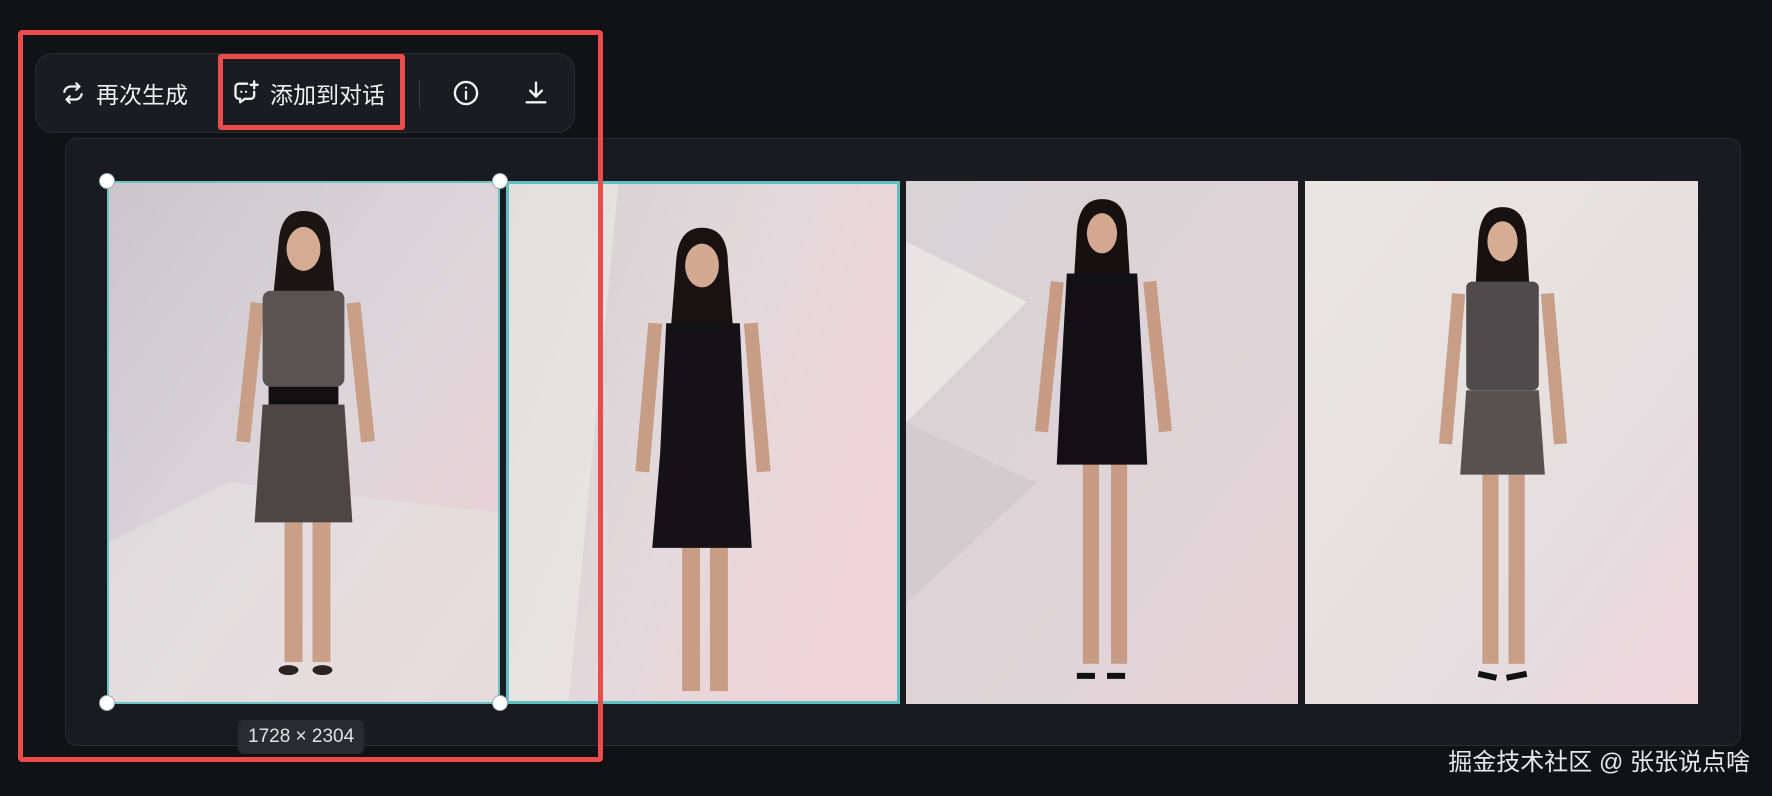 The height and width of the screenshot is (796, 1772). What do you see at coordinates (419, 94) in the screenshot?
I see `toolbar-divider` at bounding box center [419, 94].